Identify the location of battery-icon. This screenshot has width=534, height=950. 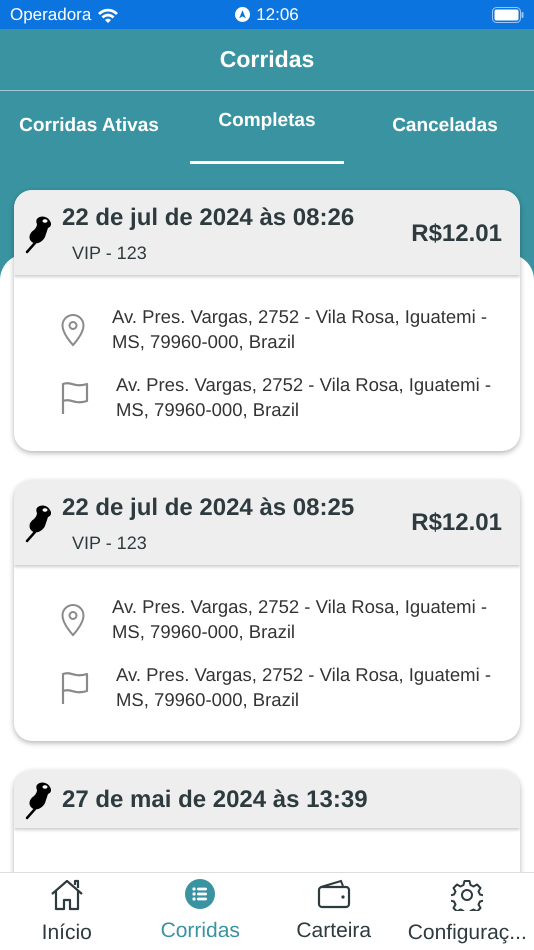
(508, 14).